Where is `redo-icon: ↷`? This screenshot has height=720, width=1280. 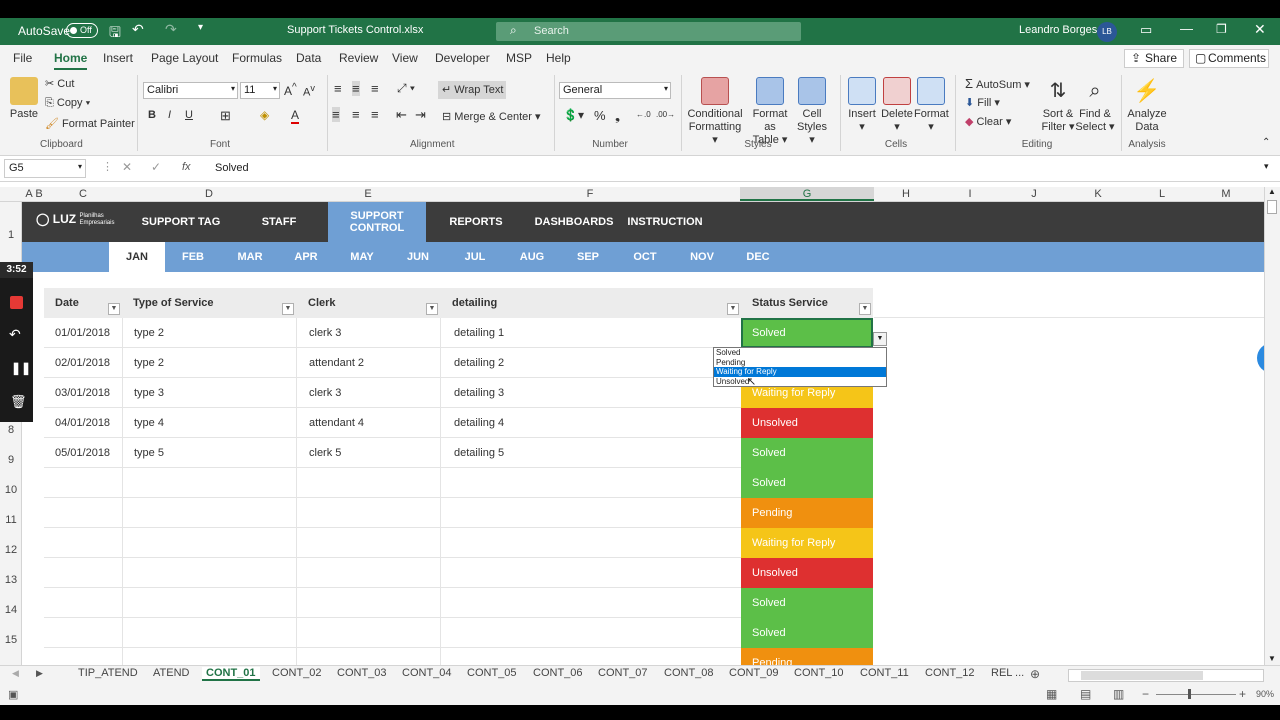 redo-icon: ↷ is located at coordinates (171, 29).